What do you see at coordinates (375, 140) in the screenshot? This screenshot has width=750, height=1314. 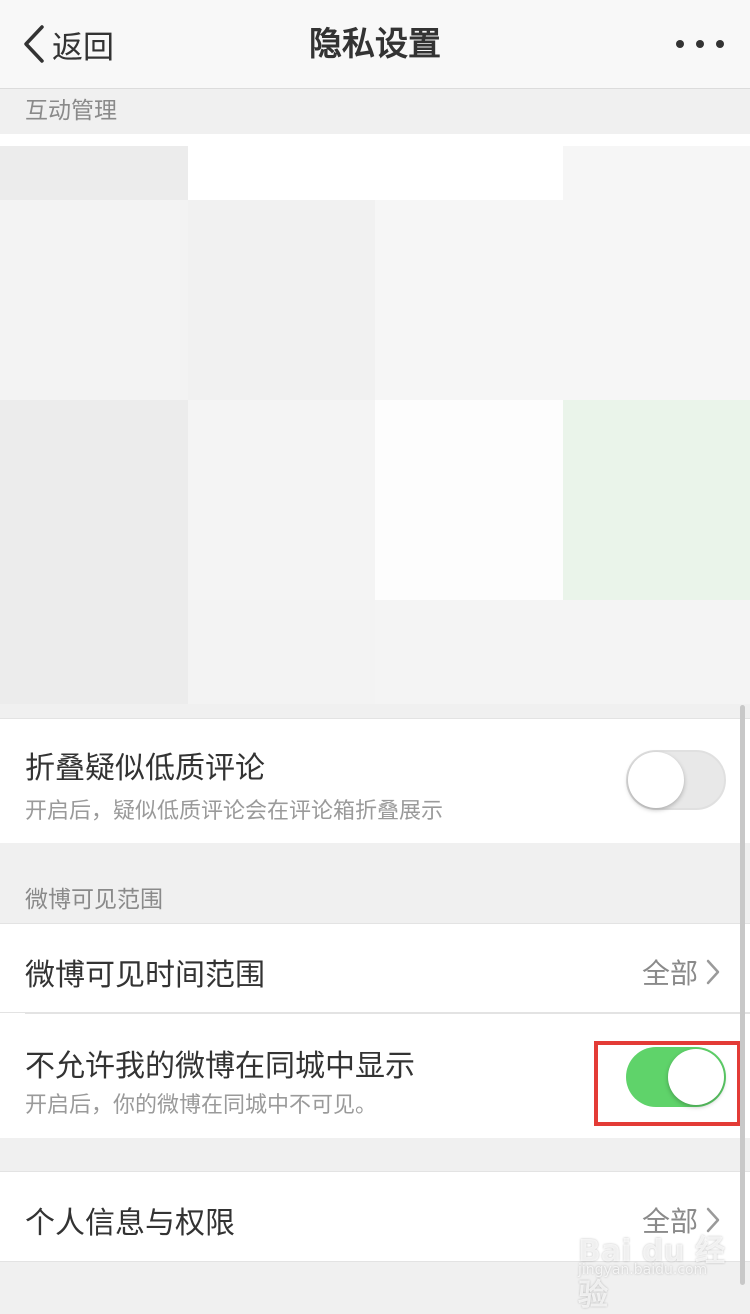 I see `mosaic-top-strip` at bounding box center [375, 140].